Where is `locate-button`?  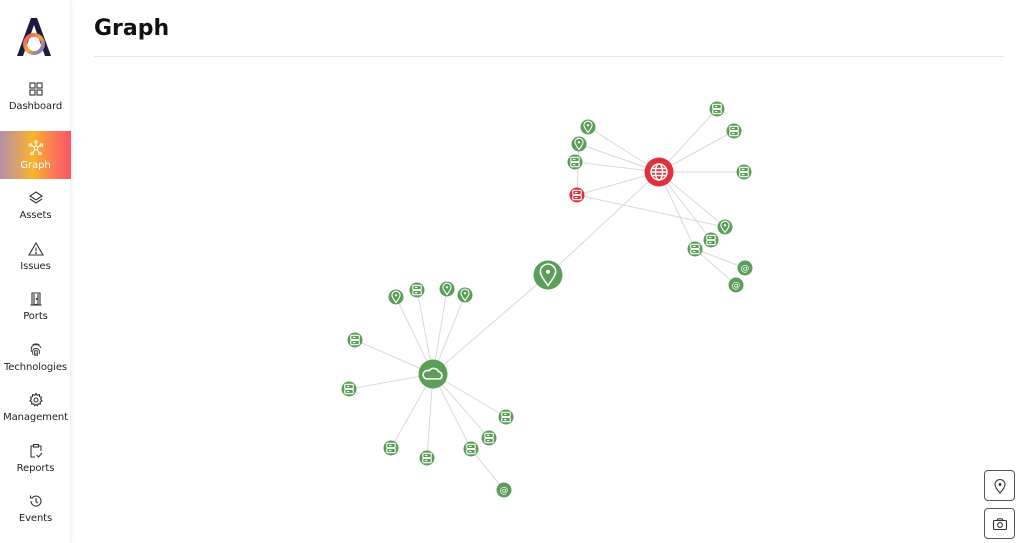
locate-button is located at coordinates (999, 485).